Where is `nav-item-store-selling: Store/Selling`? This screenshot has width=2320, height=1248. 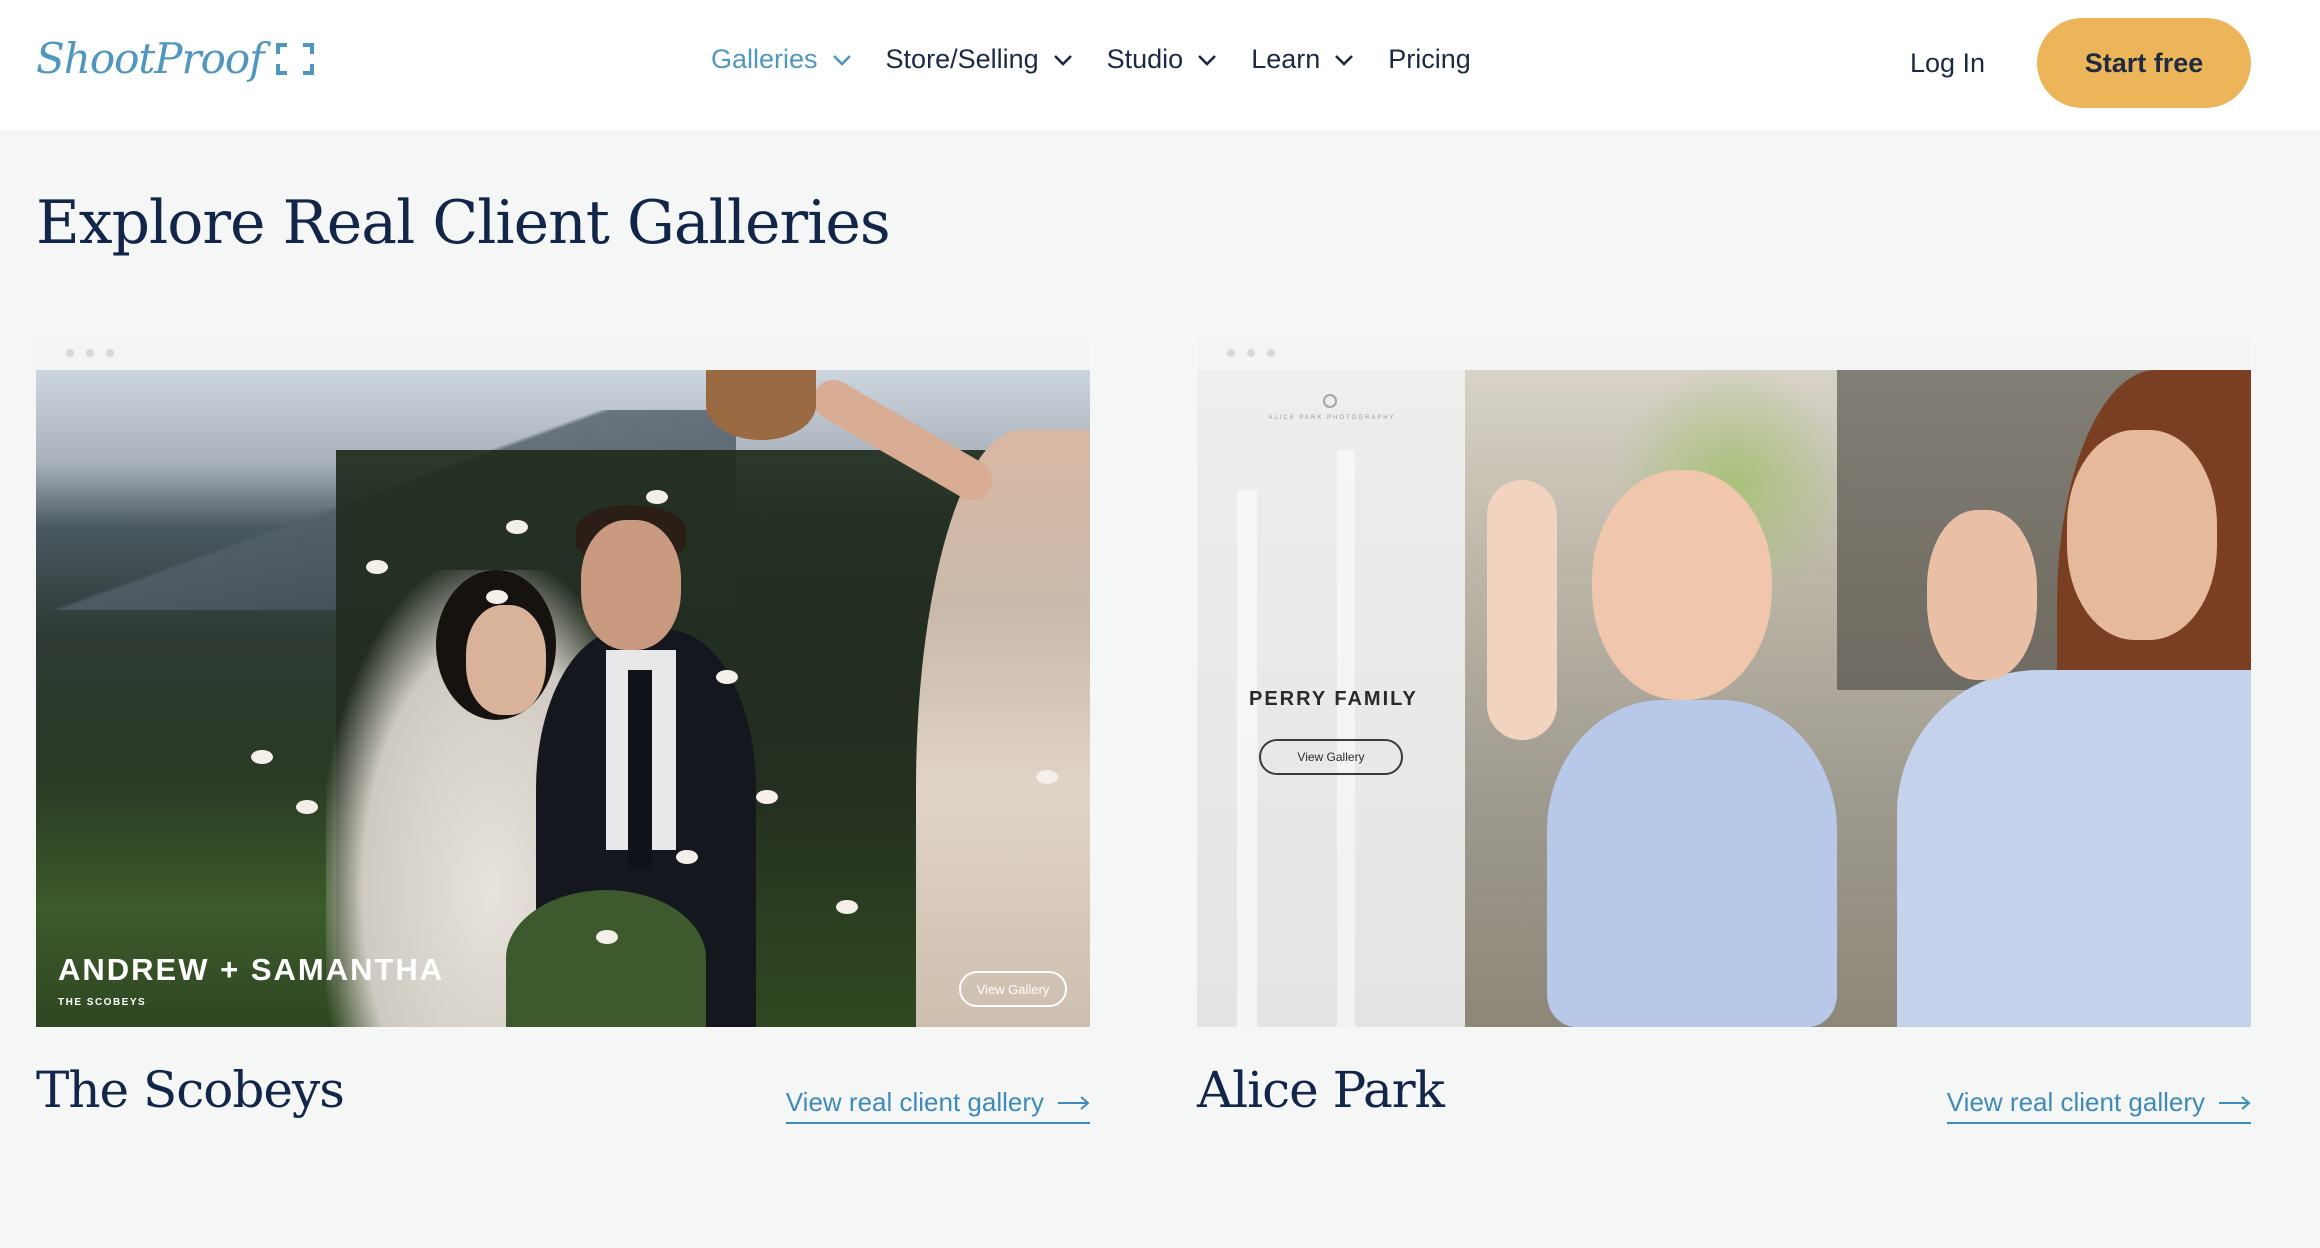
nav-item-store-selling: Store/Selling is located at coordinates (979, 59).